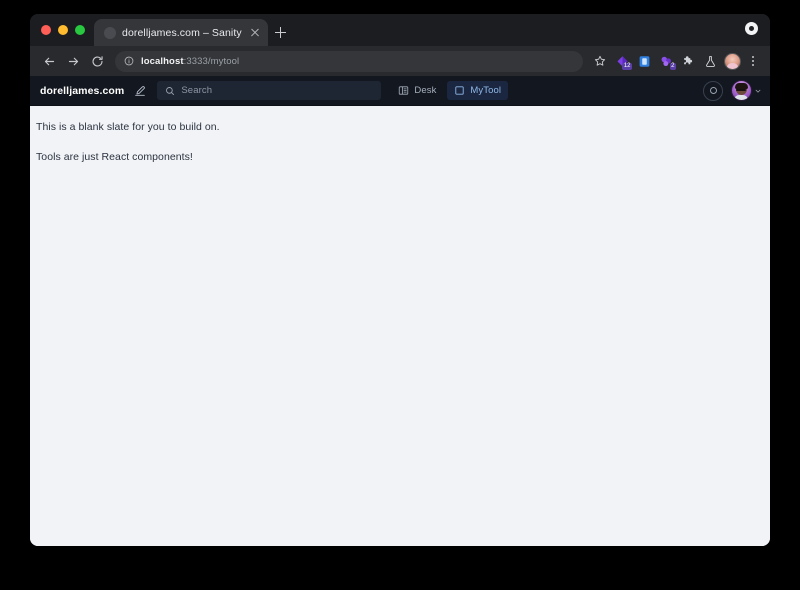 Image resolution: width=800 pixels, height=590 pixels. What do you see at coordinates (627, 66) in the screenshot?
I see `extension-badge: 12` at bounding box center [627, 66].